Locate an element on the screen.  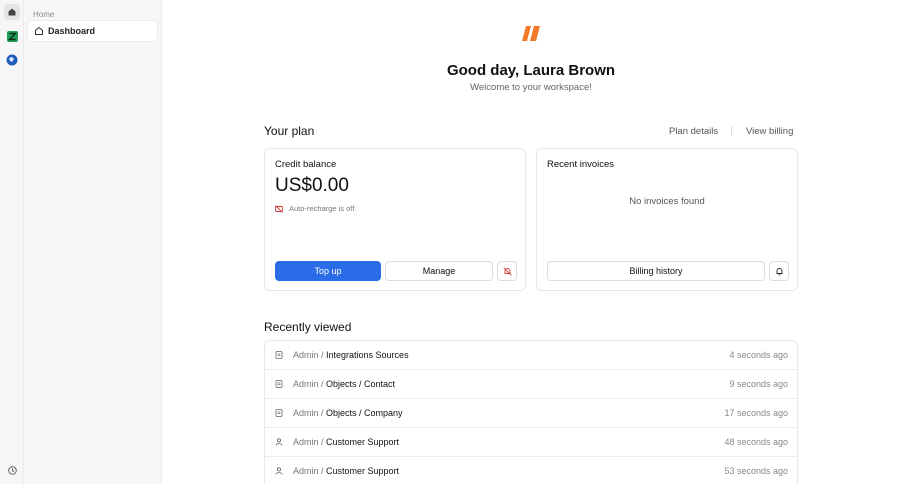
recent-item-path: Admin / Objects / Company is located at coordinates (348, 413).